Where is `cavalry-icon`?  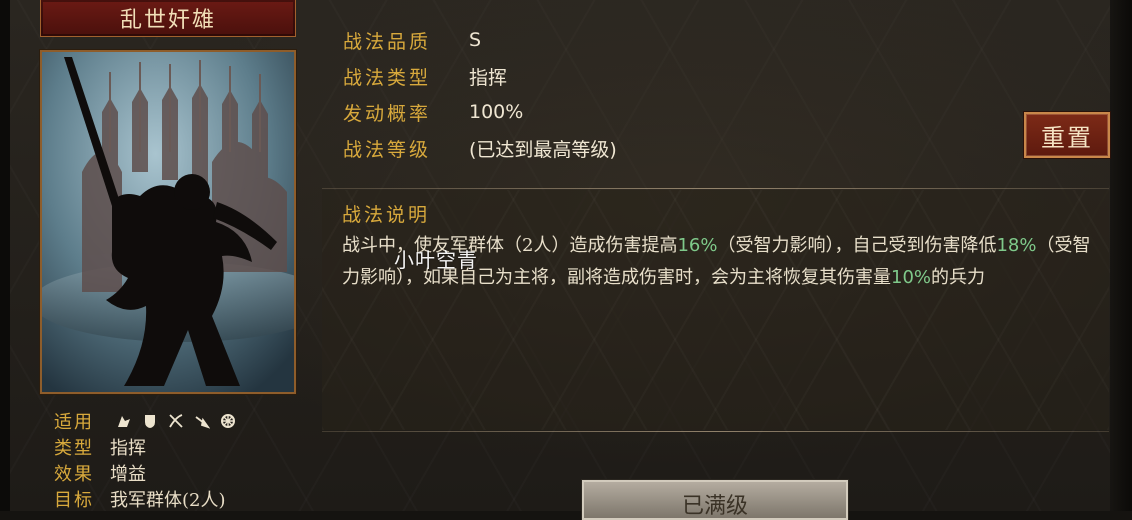 cavalry-icon is located at coordinates (124, 421).